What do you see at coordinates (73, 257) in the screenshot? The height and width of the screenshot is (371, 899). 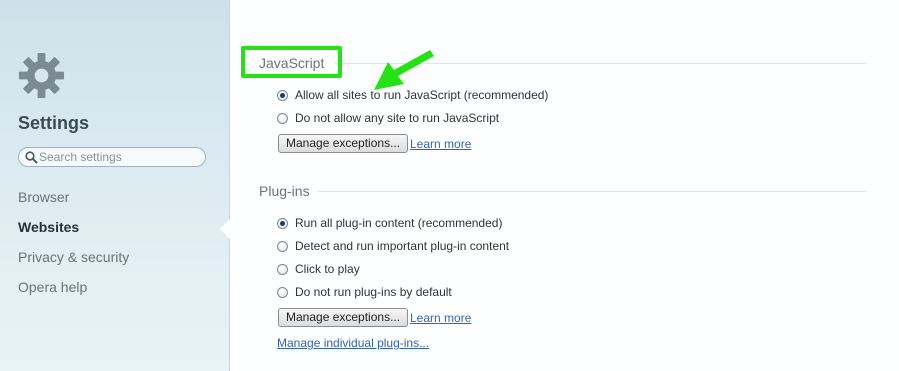 I see `nav-item-privacy-security: Privacy & security` at bounding box center [73, 257].